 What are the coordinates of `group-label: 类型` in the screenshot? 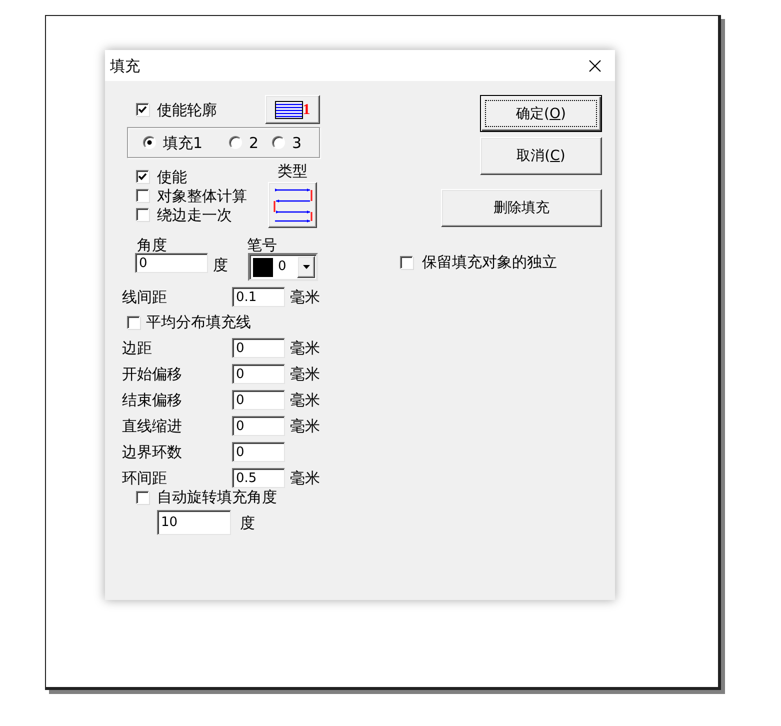 It's located at (293, 171).